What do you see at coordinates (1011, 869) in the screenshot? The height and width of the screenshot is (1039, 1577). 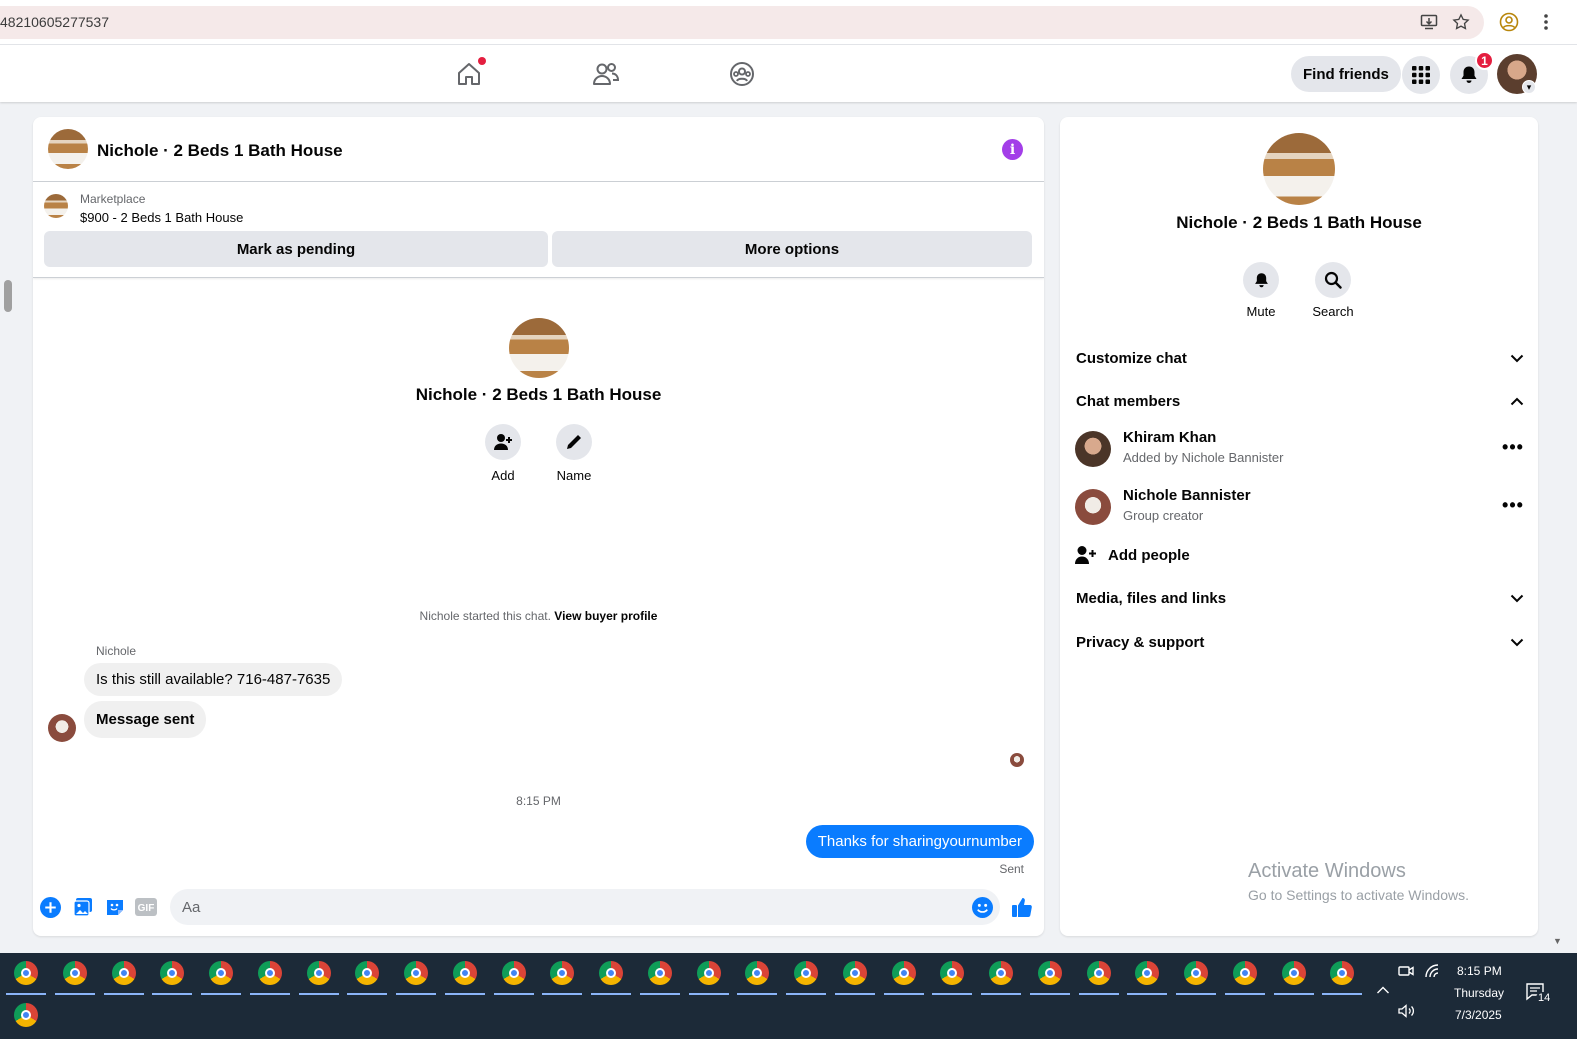 I see `sent-status: Sent` at bounding box center [1011, 869].